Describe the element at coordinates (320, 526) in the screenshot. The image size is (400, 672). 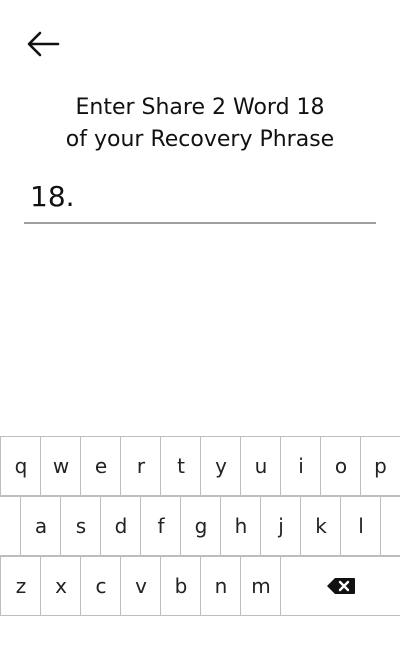
I see `key-k: k` at that location.